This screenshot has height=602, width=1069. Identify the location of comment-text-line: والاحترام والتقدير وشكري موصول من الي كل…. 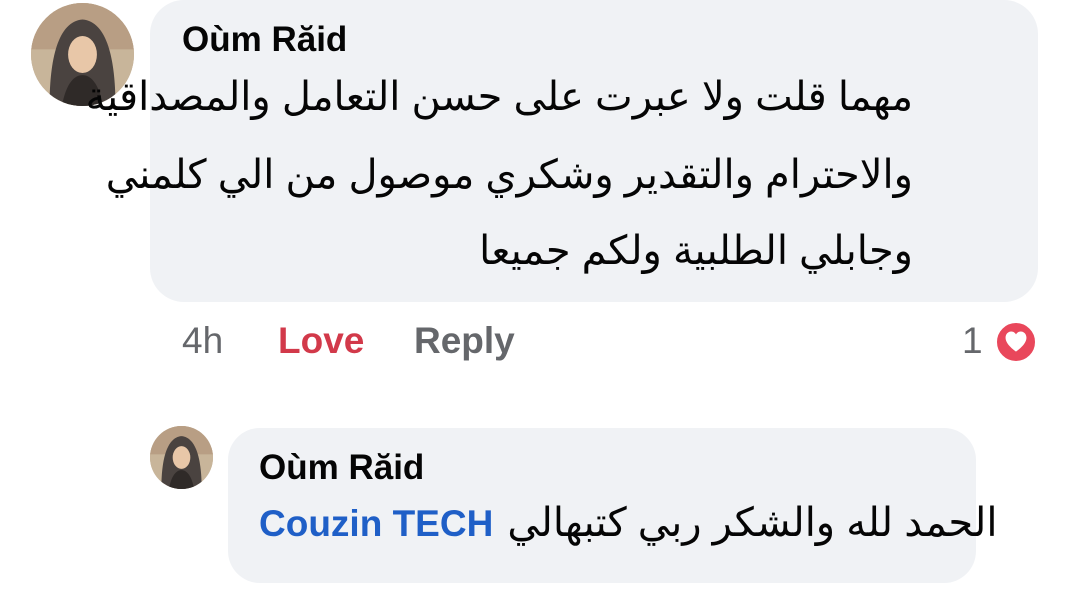
(509, 175).